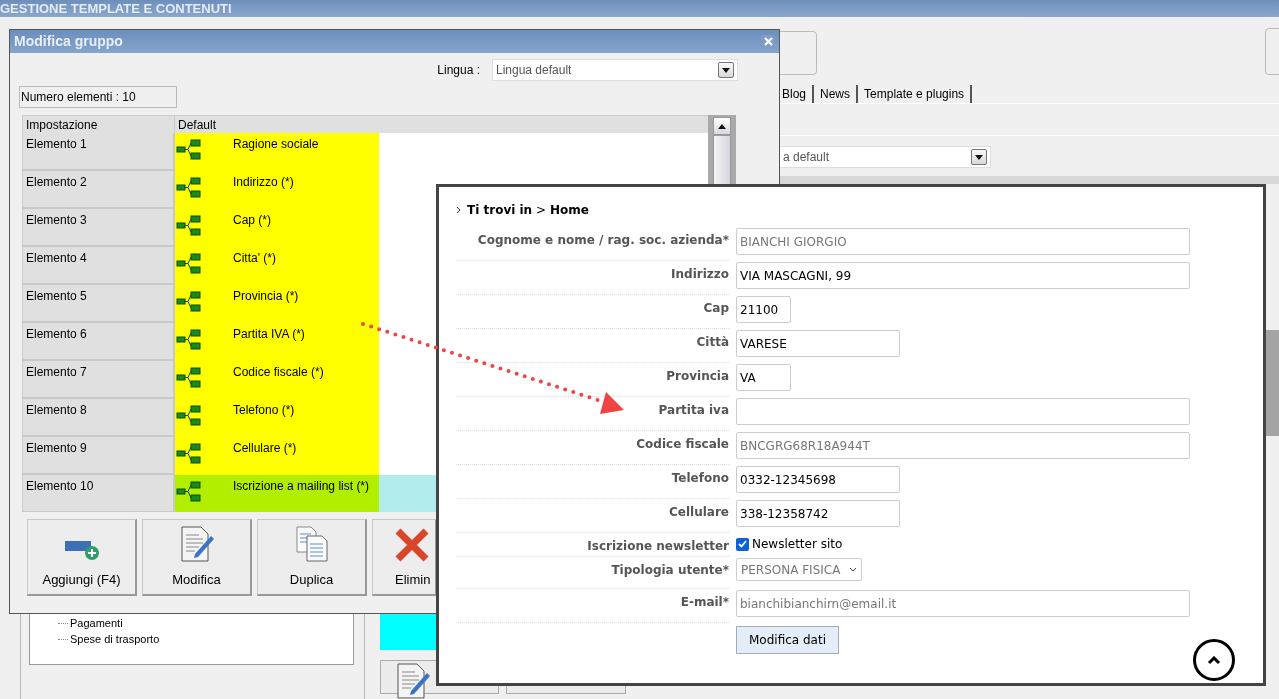 The image size is (1279, 699). What do you see at coordinates (264, 410) in the screenshot?
I see `table-cell-text: Telefono (*)` at bounding box center [264, 410].